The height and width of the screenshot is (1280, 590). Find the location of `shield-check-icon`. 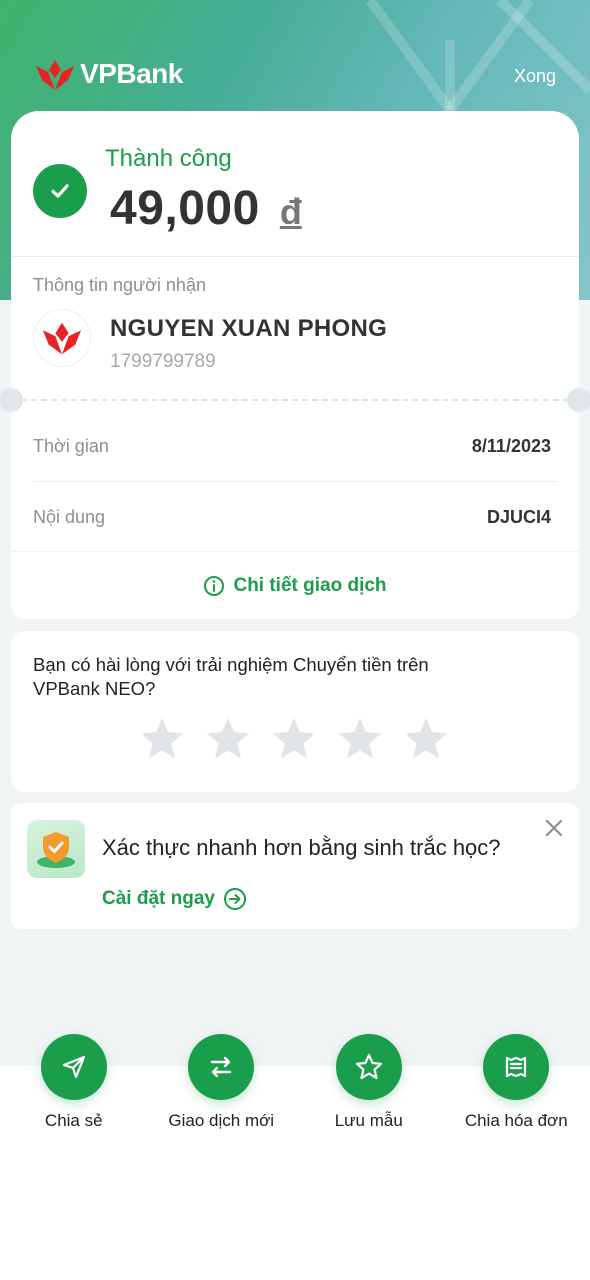

shield-check-icon is located at coordinates (56, 849).